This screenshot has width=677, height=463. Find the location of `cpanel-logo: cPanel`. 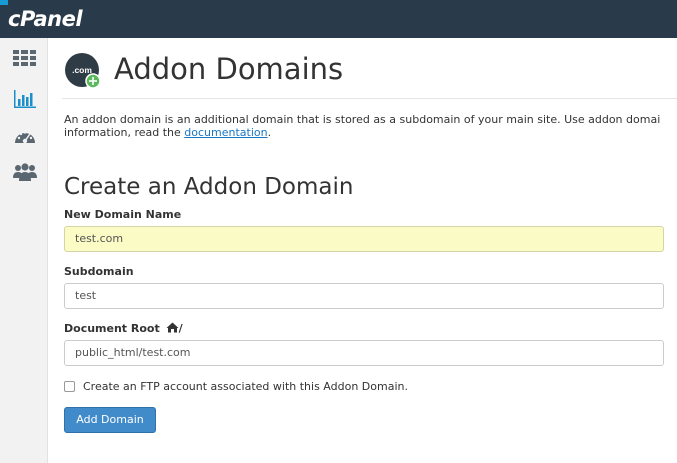

cpanel-logo: cPanel is located at coordinates (45, 19).